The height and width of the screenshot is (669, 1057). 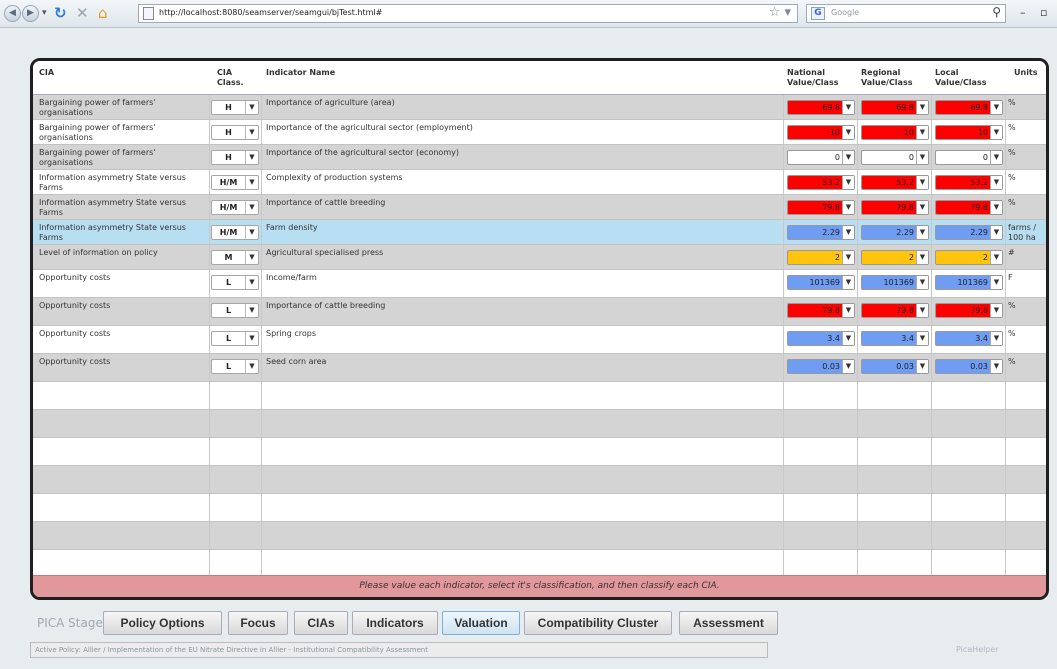 What do you see at coordinates (821, 207) in the screenshot?
I see `national-value-select: 79.8 ▼` at bounding box center [821, 207].